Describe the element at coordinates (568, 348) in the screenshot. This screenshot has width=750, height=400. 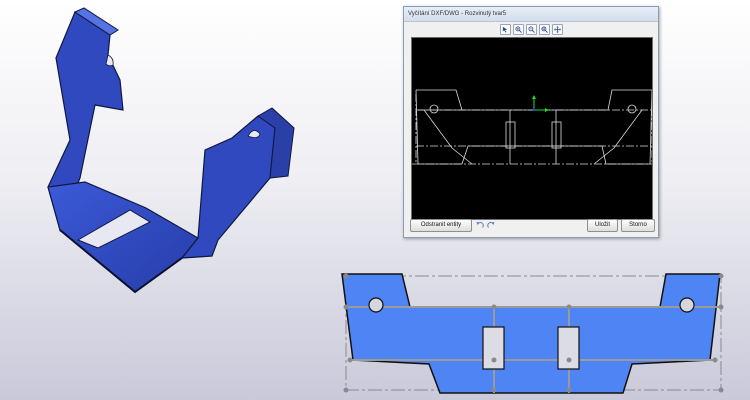
I see `flat-slot-right` at that location.